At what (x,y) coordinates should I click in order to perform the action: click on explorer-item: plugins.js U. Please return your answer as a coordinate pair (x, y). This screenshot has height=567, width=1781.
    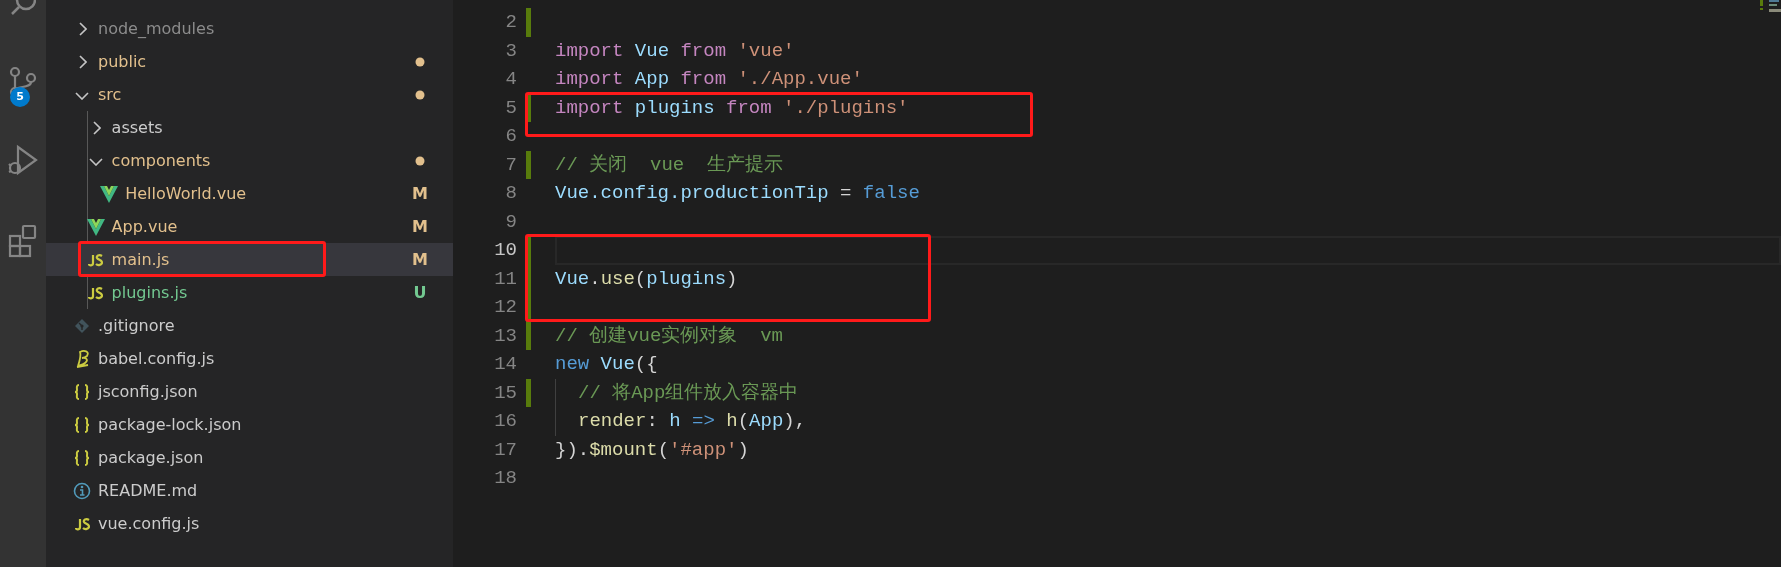
    Looking at the image, I should click on (249, 292).